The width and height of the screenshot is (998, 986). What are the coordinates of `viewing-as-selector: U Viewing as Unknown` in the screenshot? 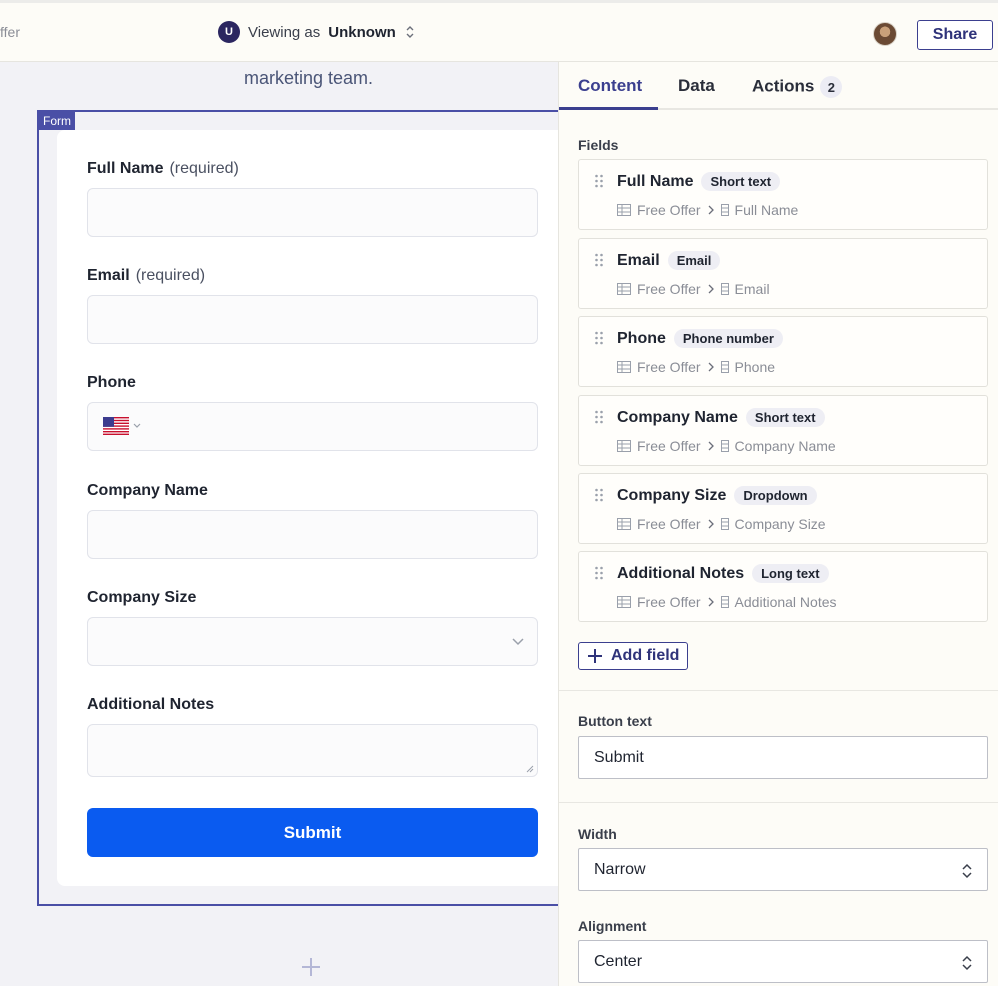 It's located at (317, 32).